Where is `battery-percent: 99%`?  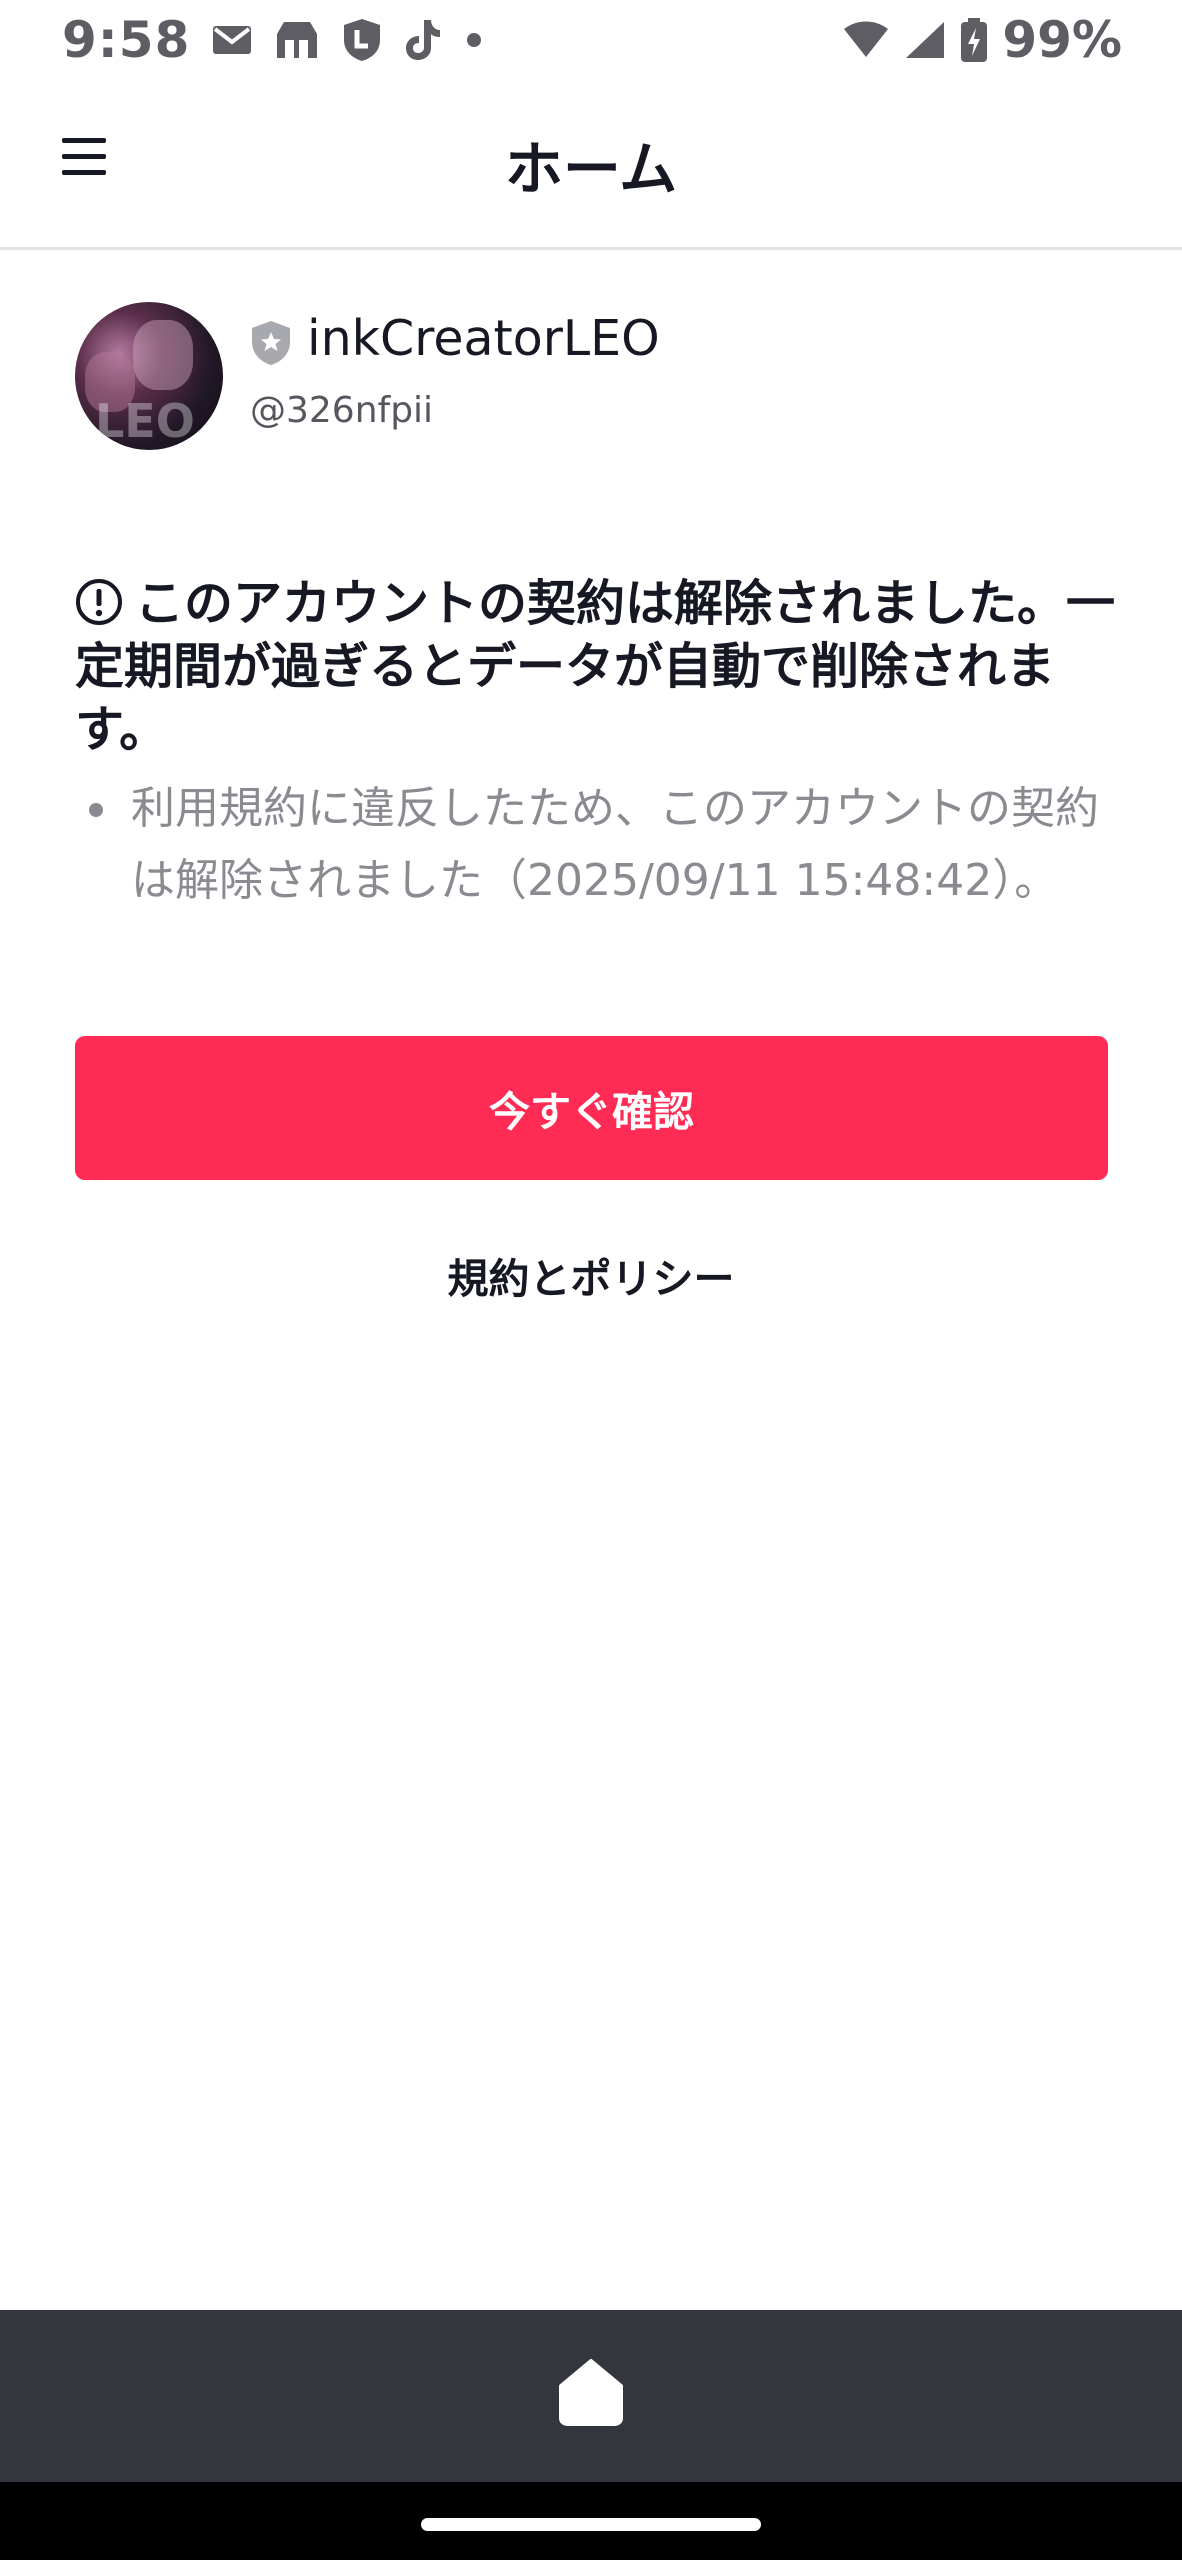 battery-percent: 99% is located at coordinates (1062, 40).